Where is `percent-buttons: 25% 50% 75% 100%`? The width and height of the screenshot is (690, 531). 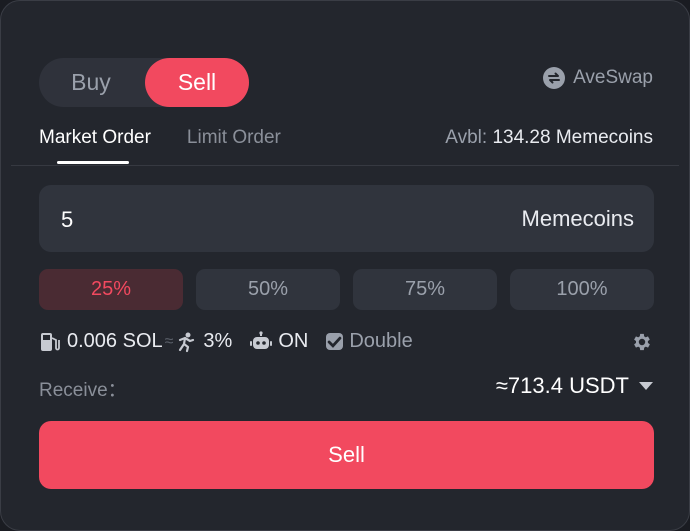 percent-buttons: 25% 50% 75% 100% is located at coordinates (346, 289).